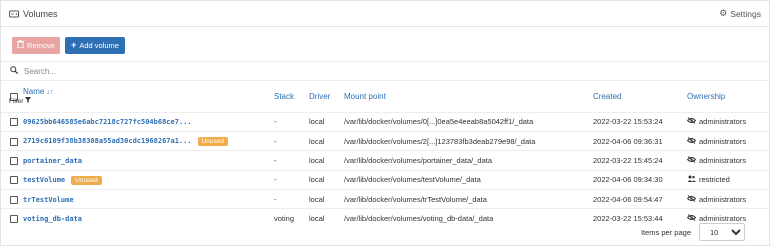 This screenshot has width=770, height=246. Describe the element at coordinates (52, 219) in the screenshot. I see `volume-name-link: voting_db-data` at that location.